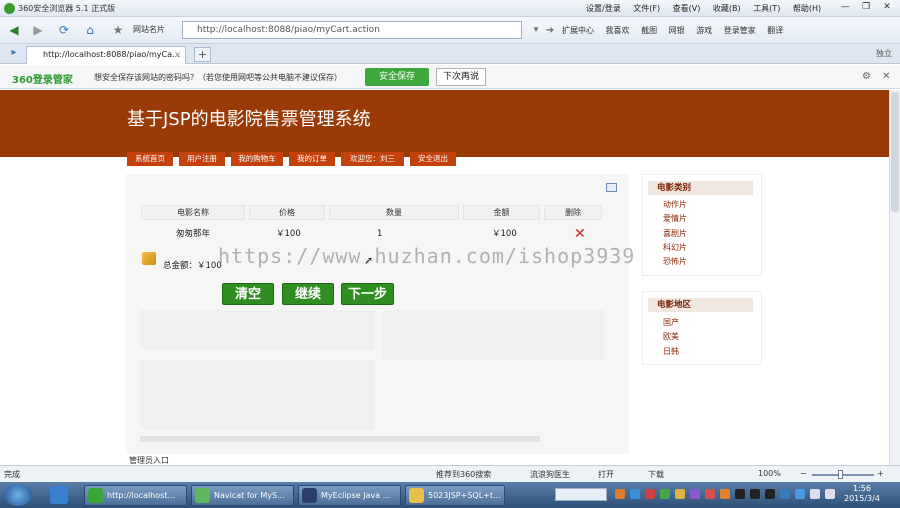 Image resolution: width=900 pixels, height=508 pixels. Describe the element at coordinates (257, 159) in the screenshot. I see `nav-my-cart: 我的购物车` at that location.